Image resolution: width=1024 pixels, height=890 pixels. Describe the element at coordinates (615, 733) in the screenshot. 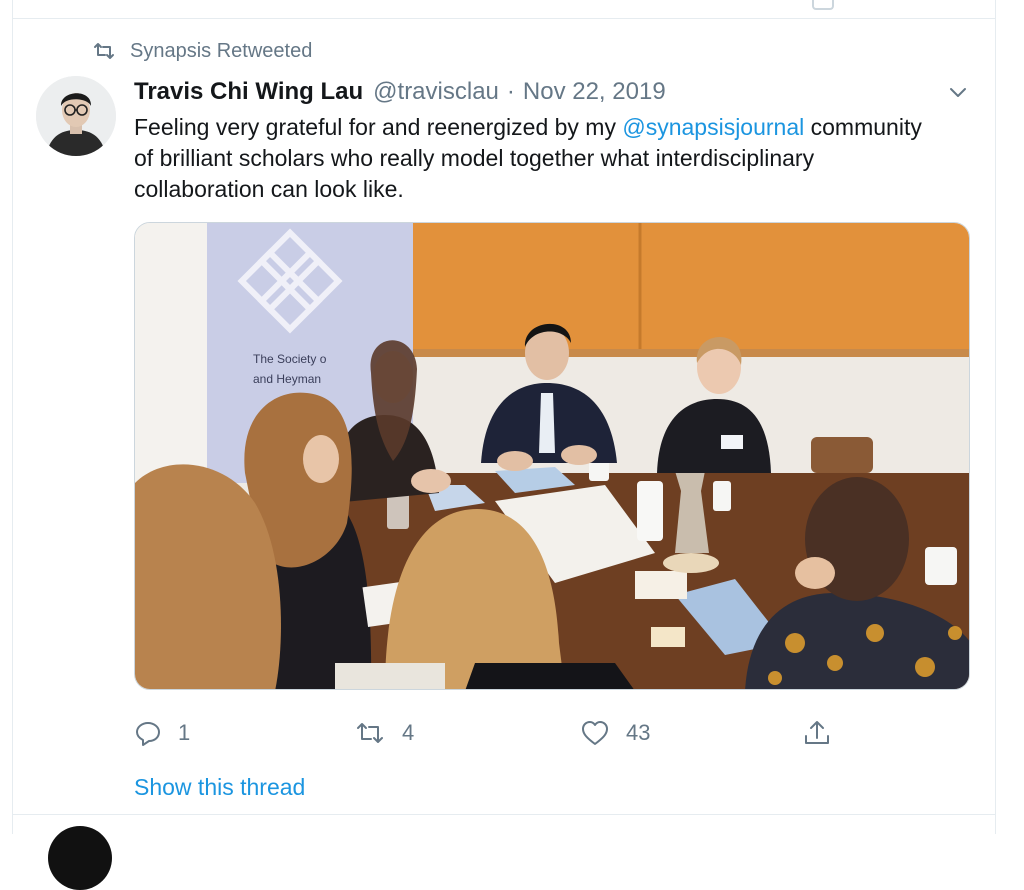

I see `like-button: 43` at that location.